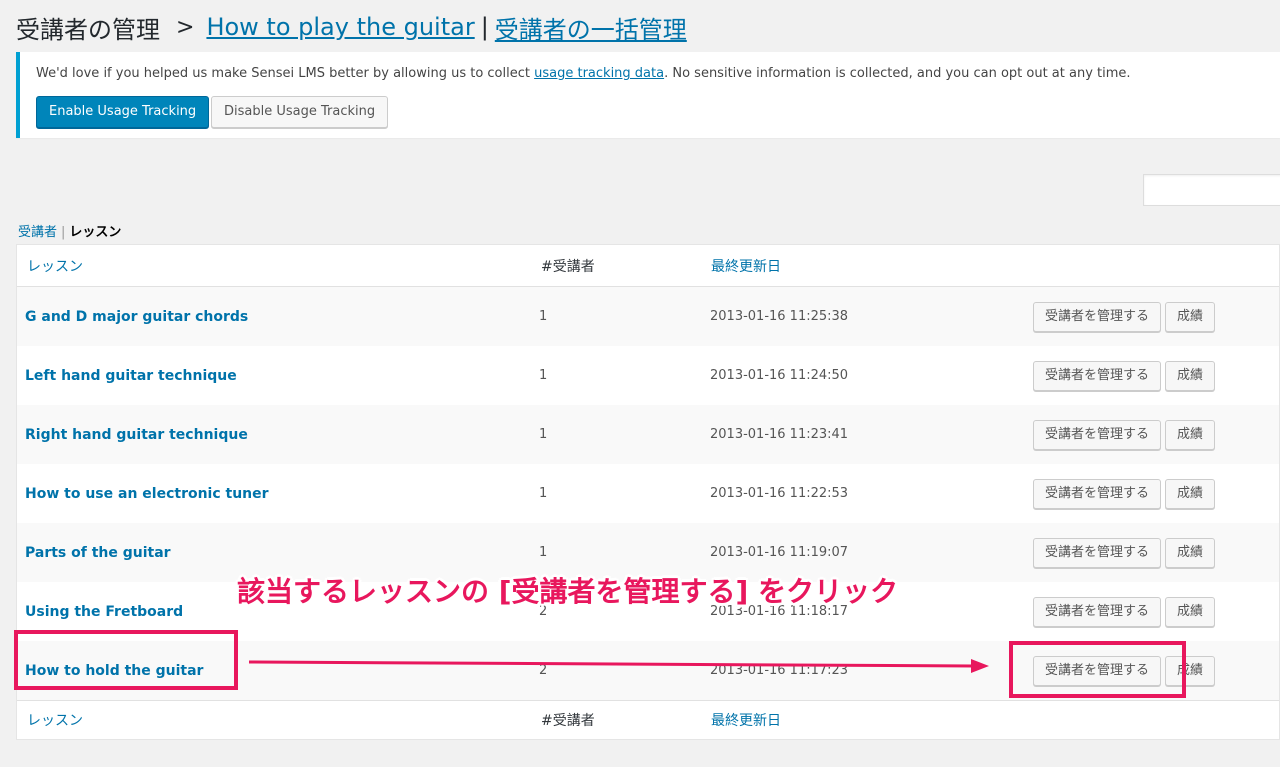 This screenshot has width=1280, height=767. What do you see at coordinates (648, 266) in the screenshot?
I see `table-header: レッスン #受講者 最終更新日` at bounding box center [648, 266].